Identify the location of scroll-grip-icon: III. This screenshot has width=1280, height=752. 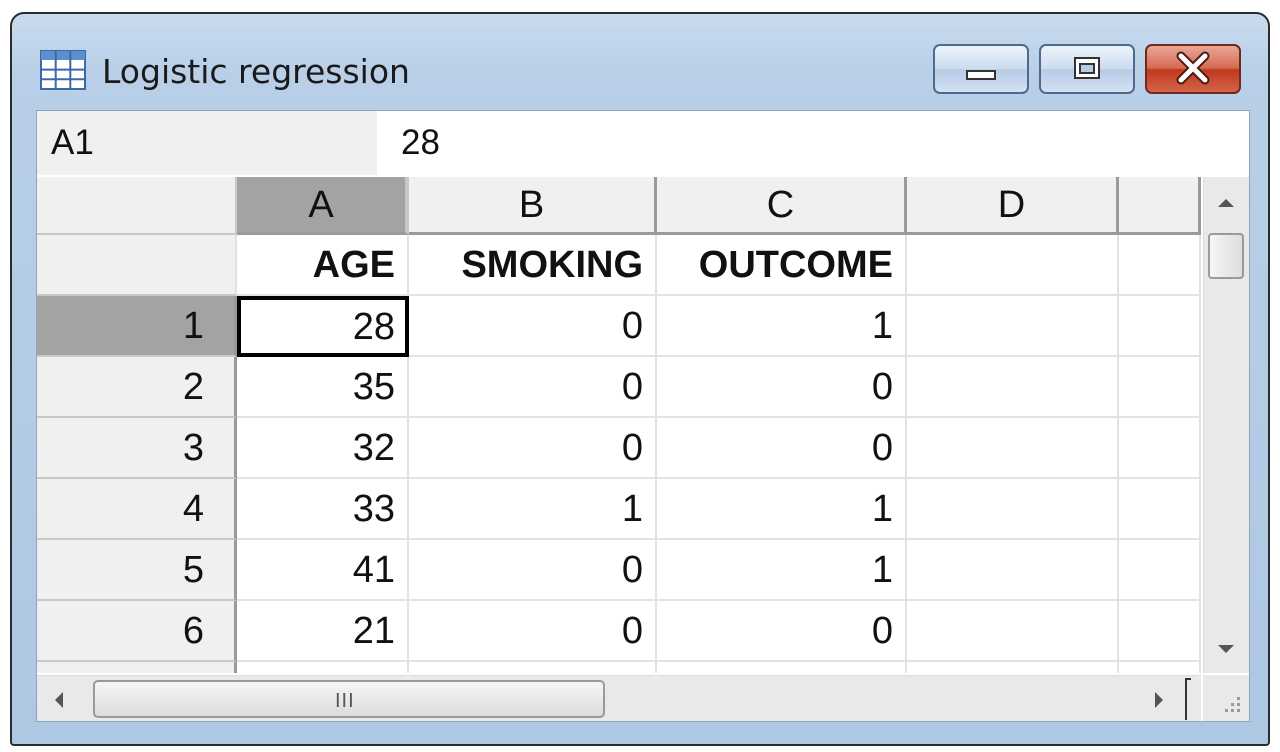
(345, 701).